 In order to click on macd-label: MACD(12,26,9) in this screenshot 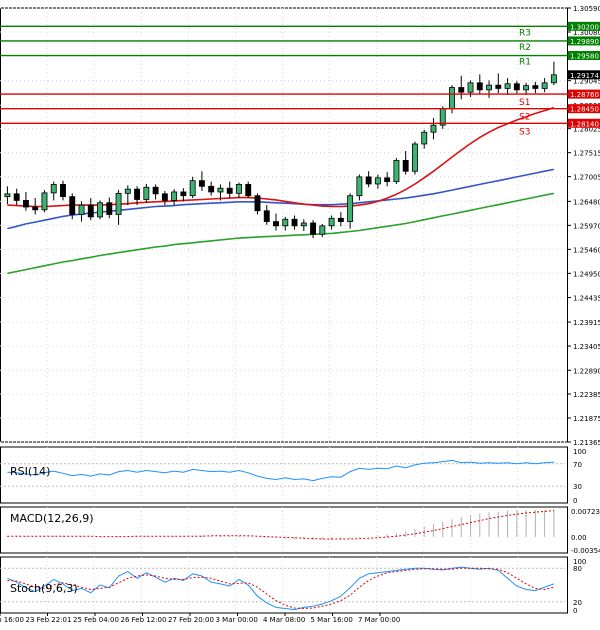, I will do `click(52, 518)`.